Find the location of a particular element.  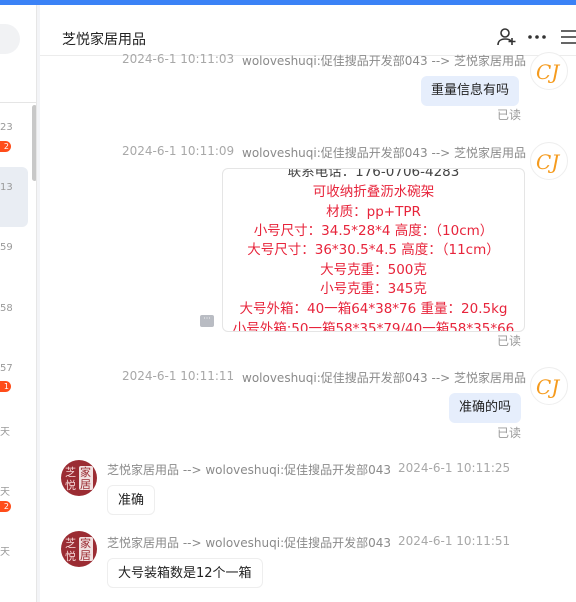

image-text-line: 小号尺寸：34.5*28*4 高度：（10cm） is located at coordinates (373, 231).